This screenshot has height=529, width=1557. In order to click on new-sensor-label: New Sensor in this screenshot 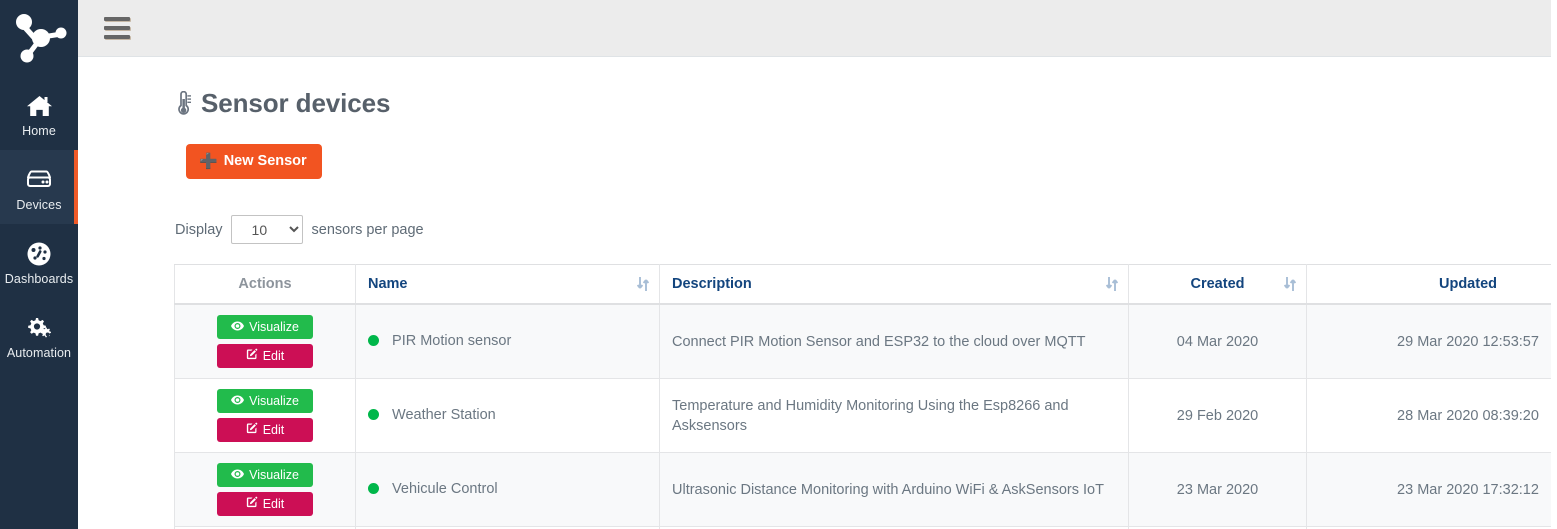, I will do `click(265, 161)`.